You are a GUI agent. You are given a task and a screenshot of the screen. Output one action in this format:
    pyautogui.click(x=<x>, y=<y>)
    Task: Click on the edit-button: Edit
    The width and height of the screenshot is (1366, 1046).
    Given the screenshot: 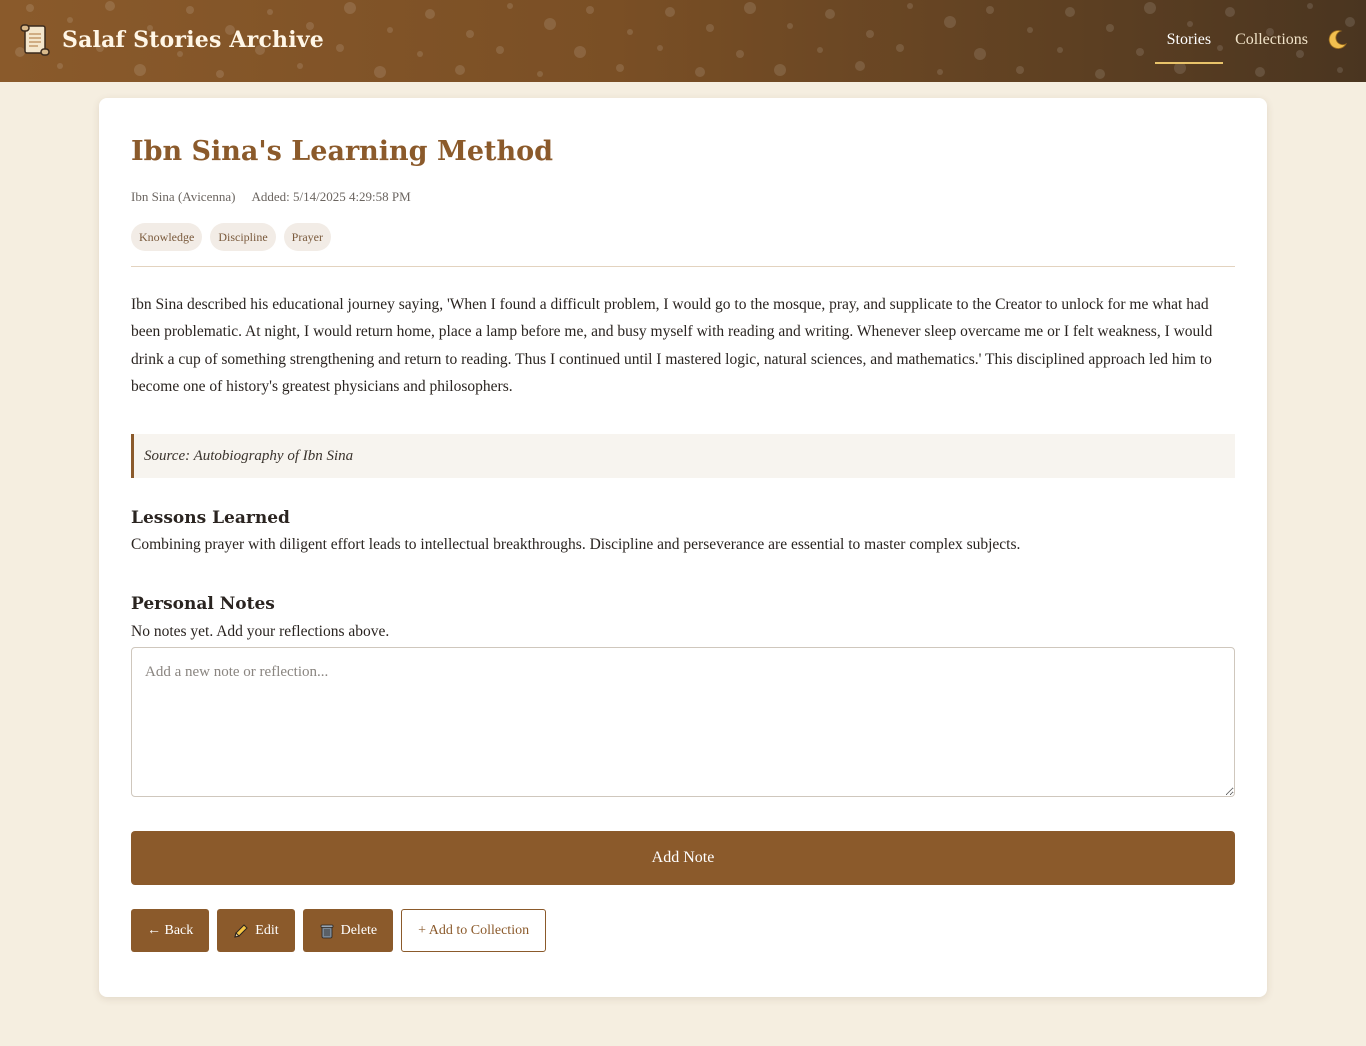 What is the action you would take?
    pyautogui.click(x=256, y=931)
    